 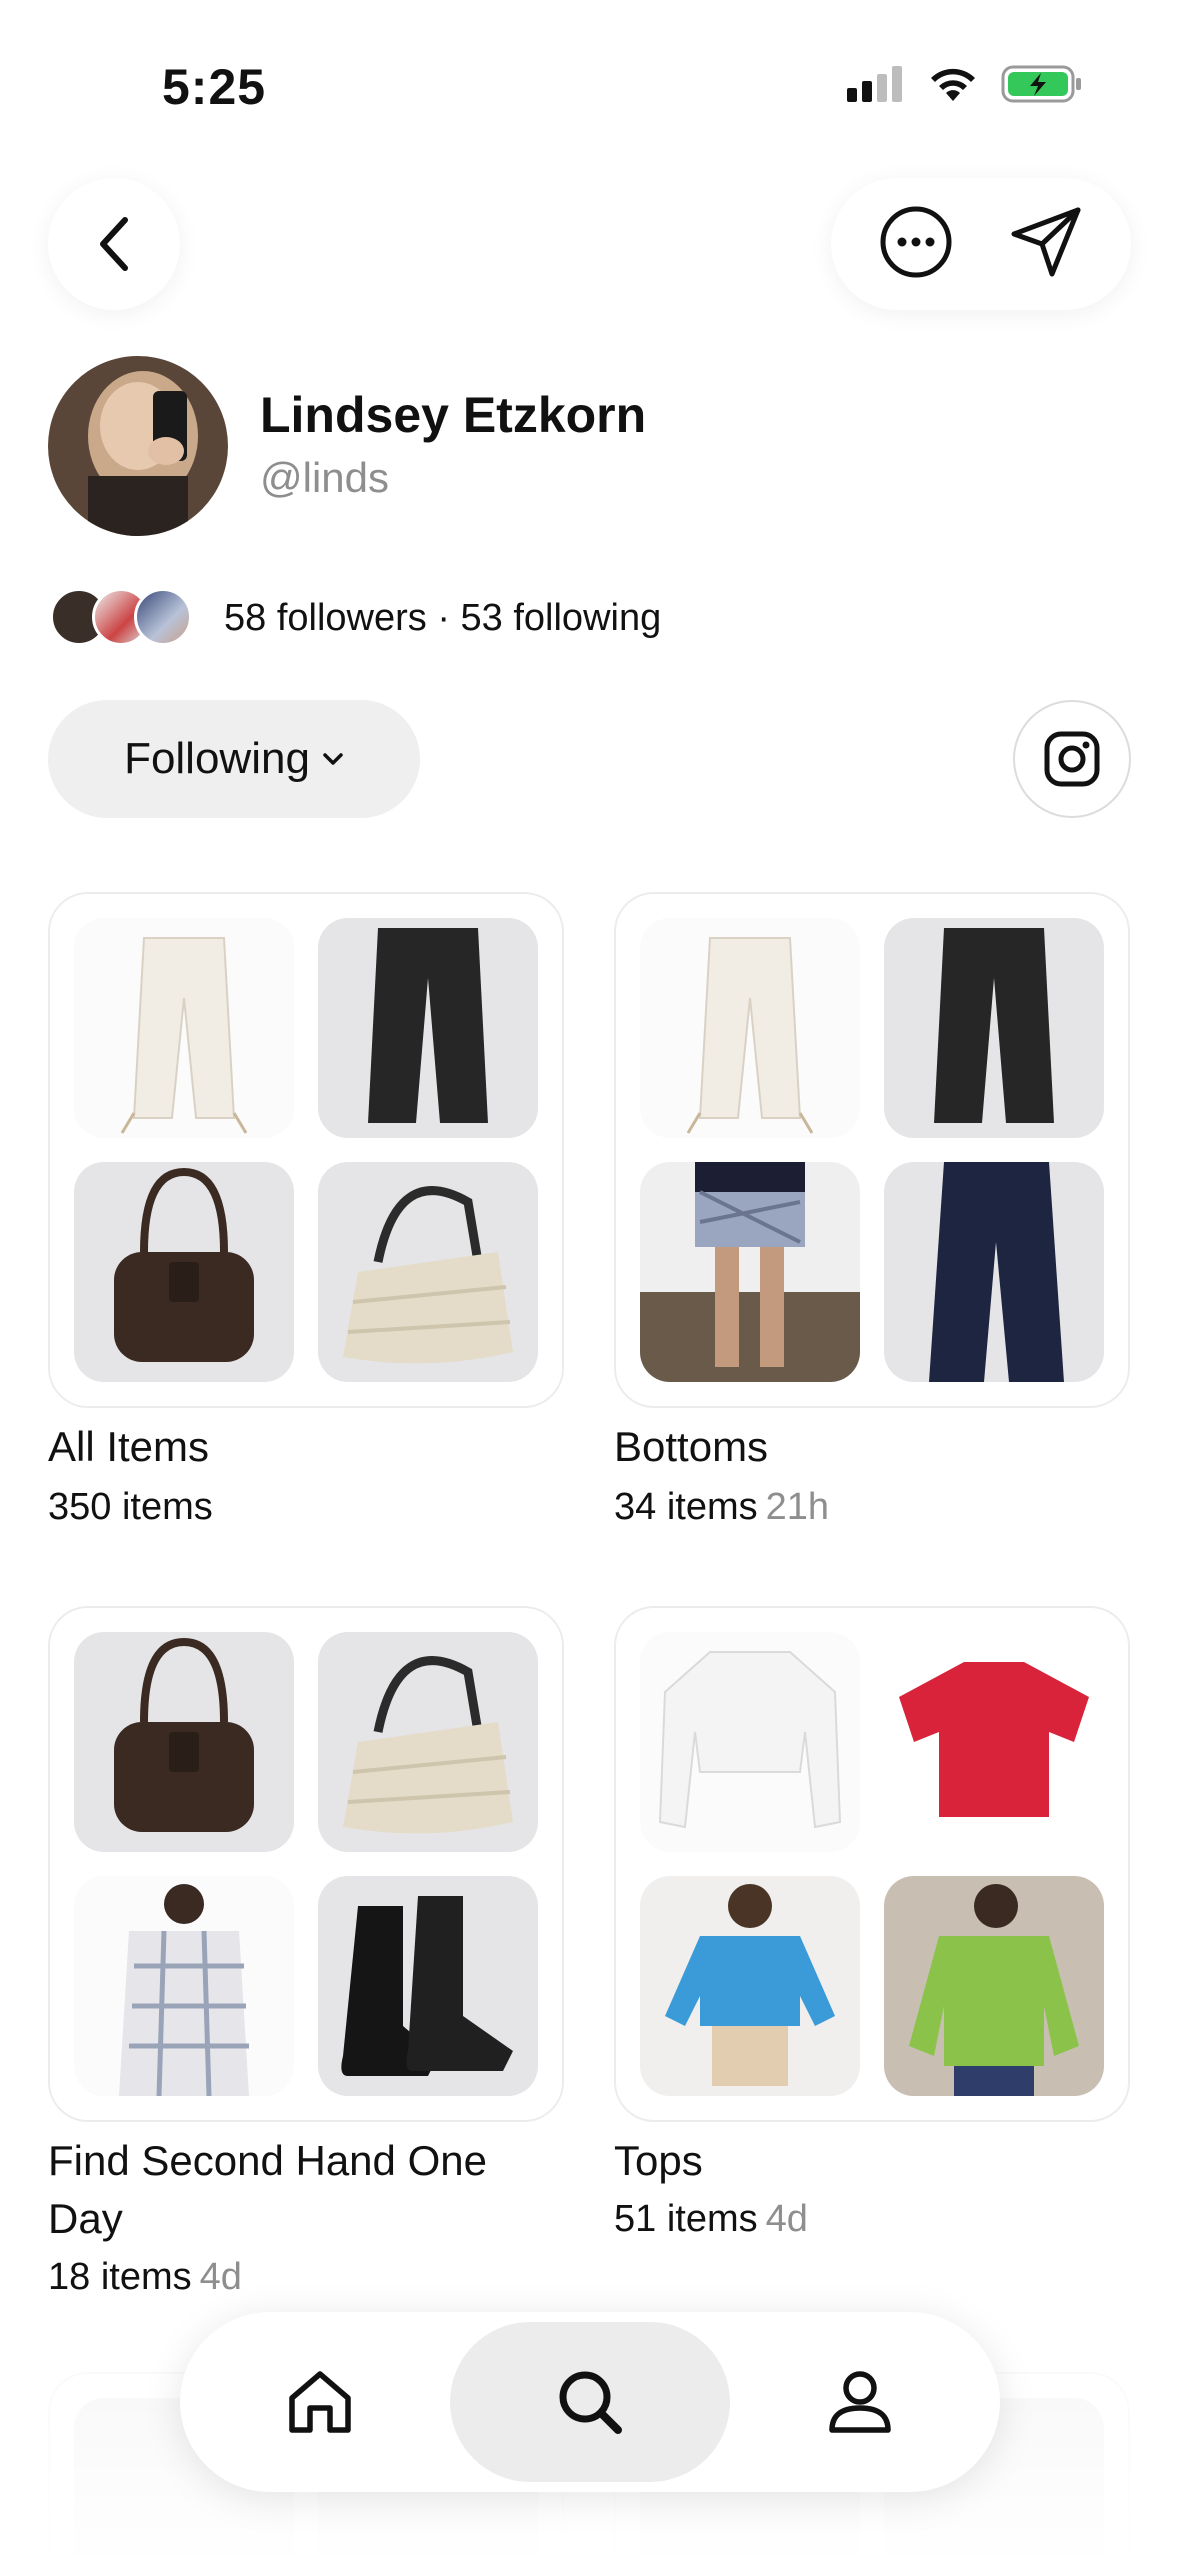 I want to click on collection-meta: 51 items 4d, so click(x=711, y=2219).